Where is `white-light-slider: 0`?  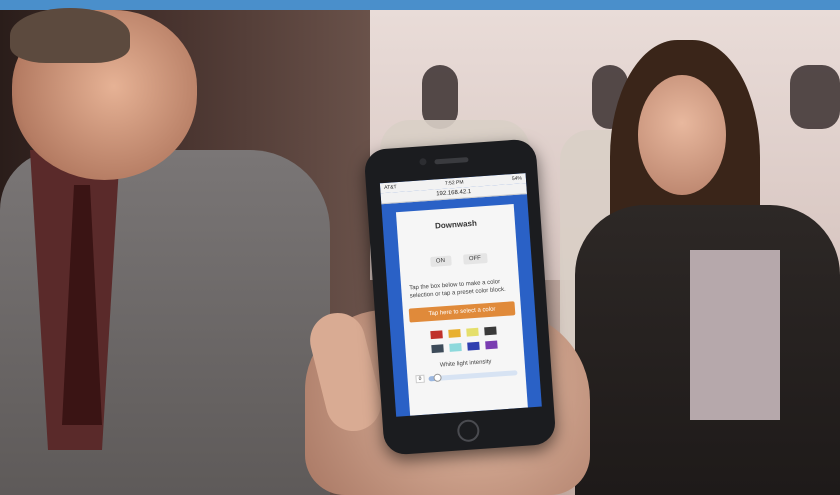
white-light-slider: 0 is located at coordinates (466, 376).